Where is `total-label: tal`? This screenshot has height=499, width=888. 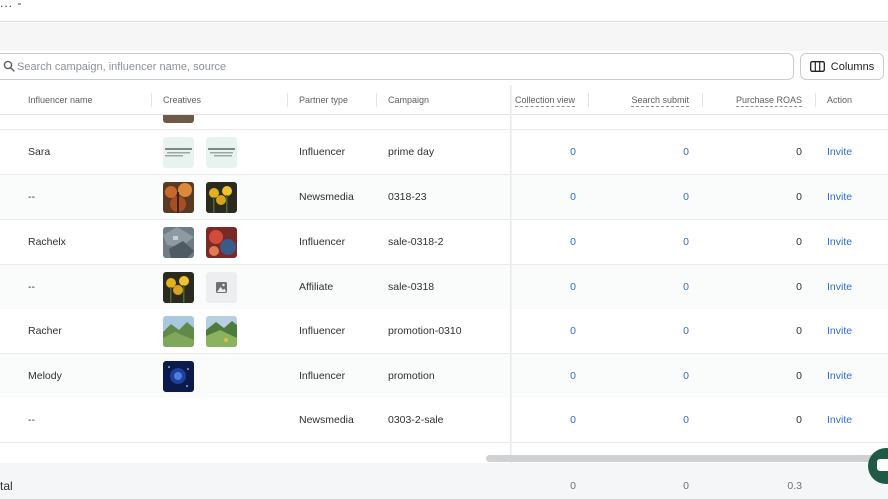
total-label: tal is located at coordinates (6, 486).